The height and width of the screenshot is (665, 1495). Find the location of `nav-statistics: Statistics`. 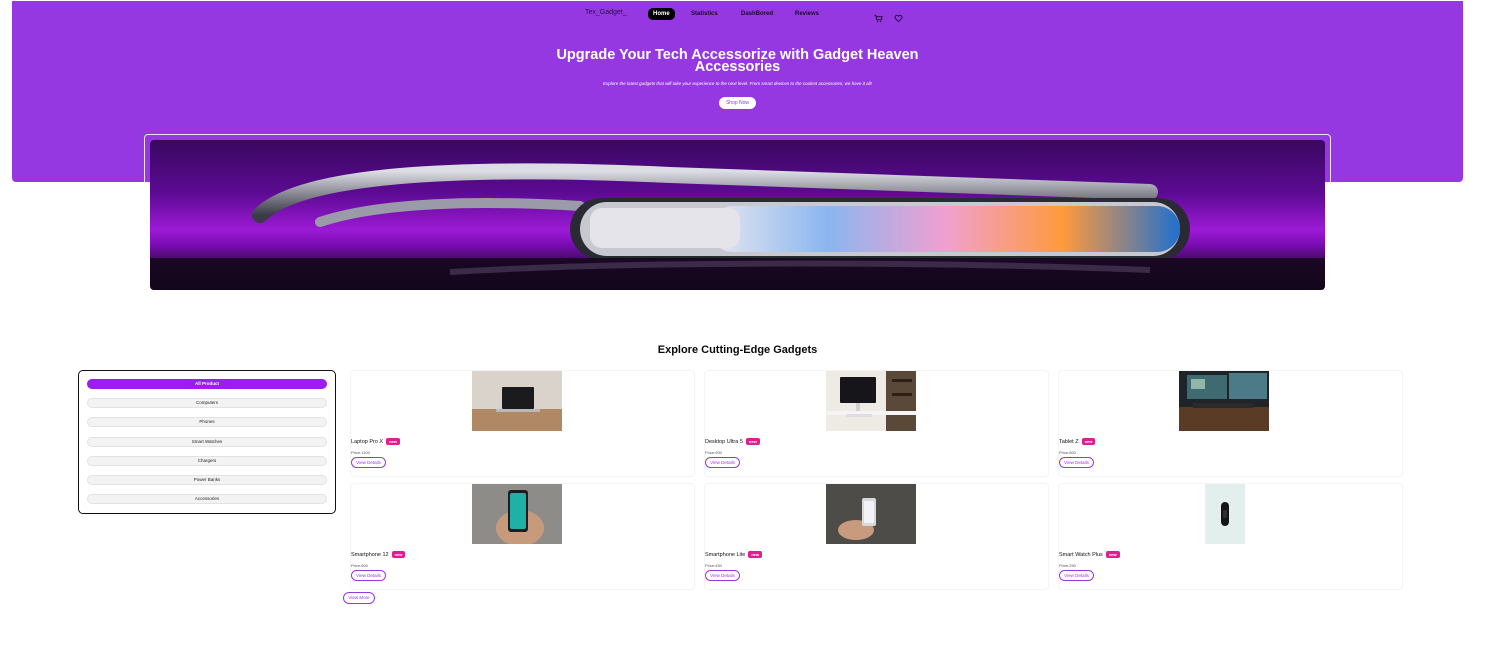

nav-statistics: Statistics is located at coordinates (704, 14).